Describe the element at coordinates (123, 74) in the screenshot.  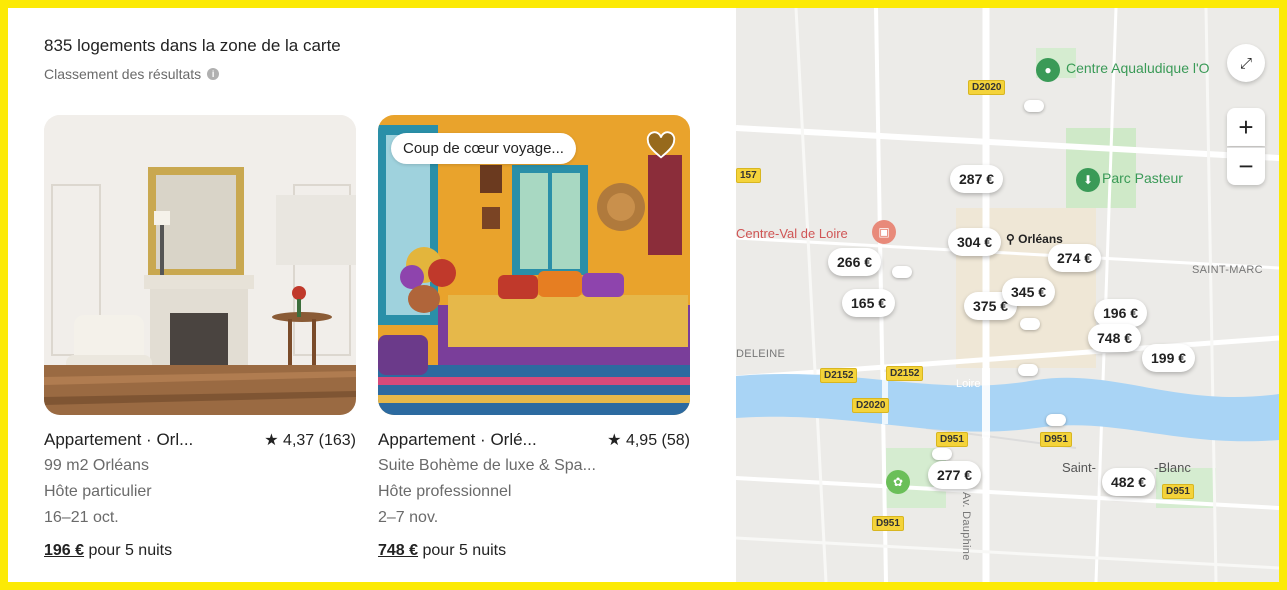
I see `sort-label: Classement des résultats` at that location.